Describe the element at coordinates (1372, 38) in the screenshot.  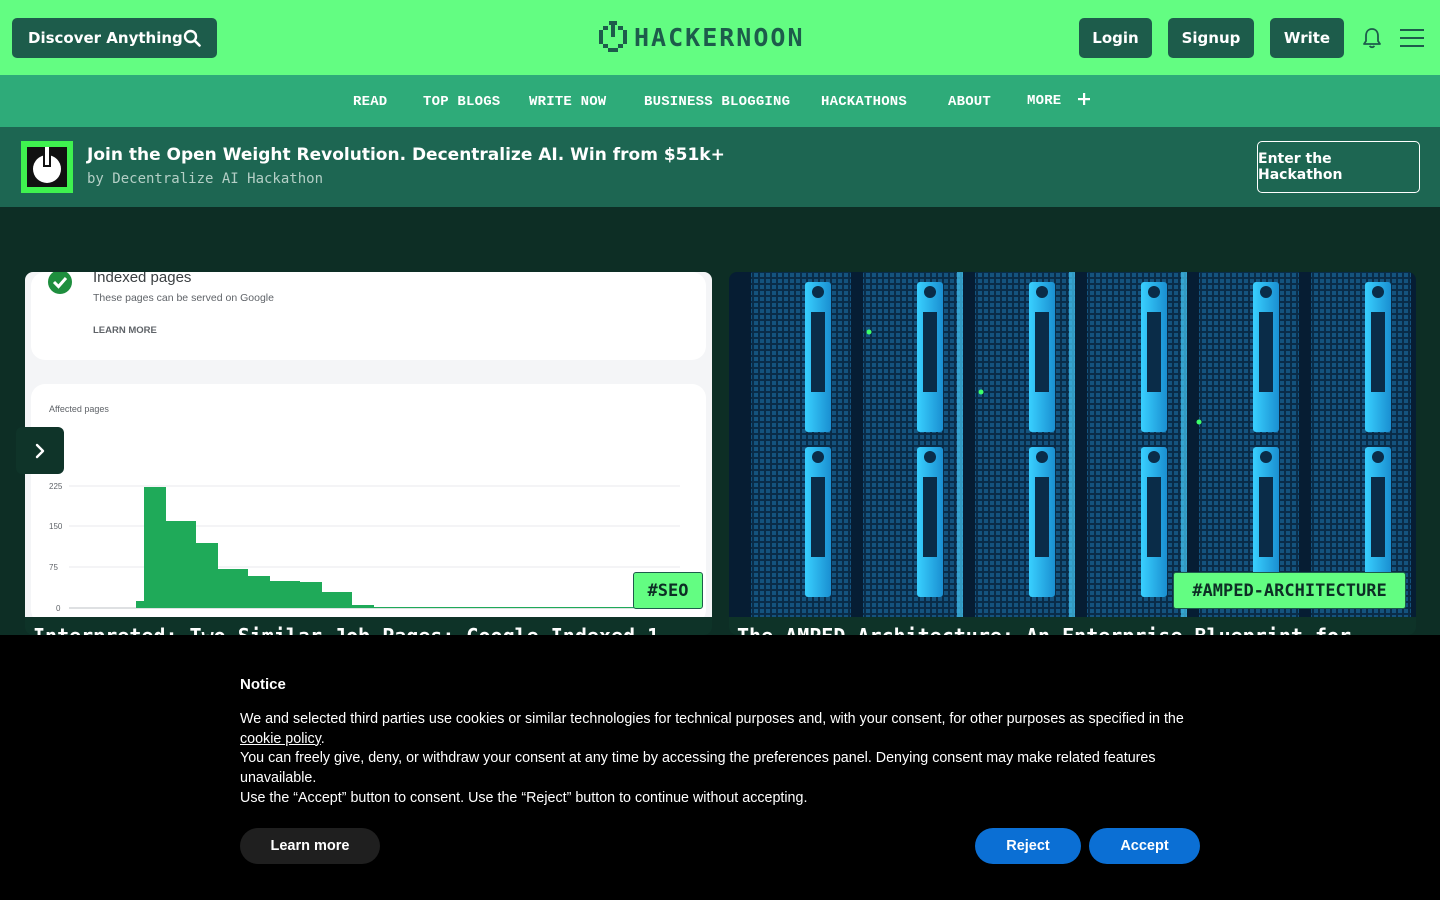
I see `bell-icon` at that location.